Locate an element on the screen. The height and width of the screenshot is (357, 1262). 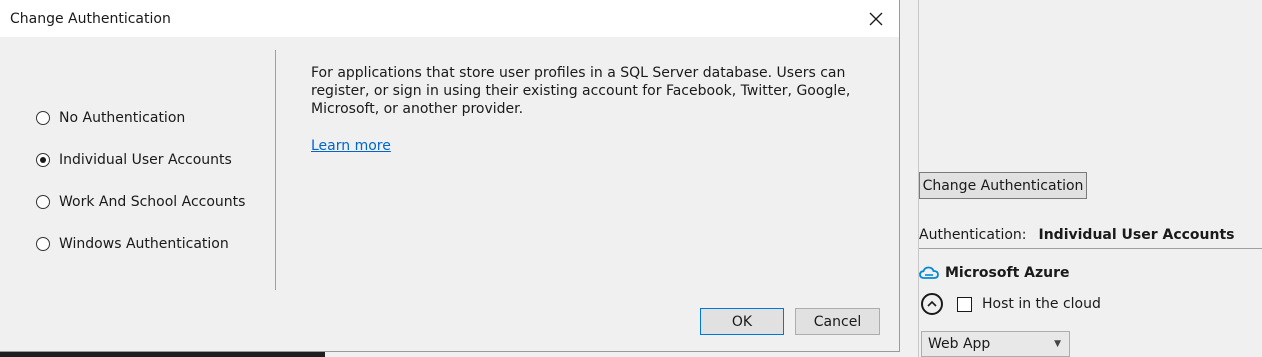
learn-more-link: Learn more is located at coordinates (351, 146).